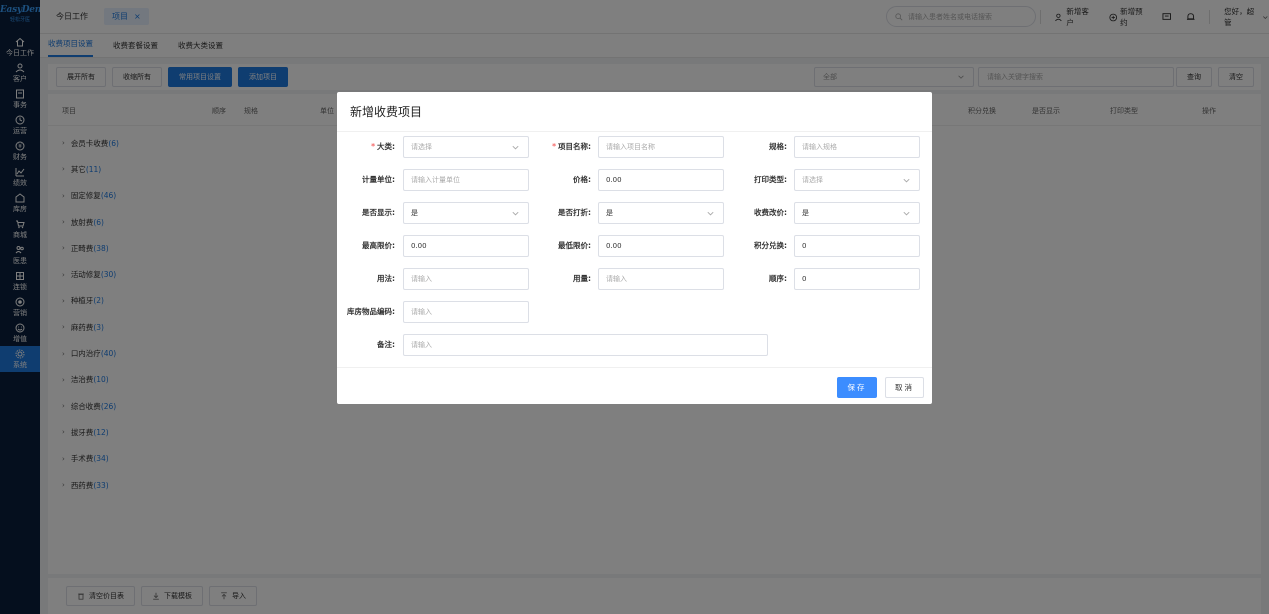 The height and width of the screenshot is (614, 1269). Describe the element at coordinates (466, 246) in the screenshot. I see `max-price-input: 0.00` at that location.